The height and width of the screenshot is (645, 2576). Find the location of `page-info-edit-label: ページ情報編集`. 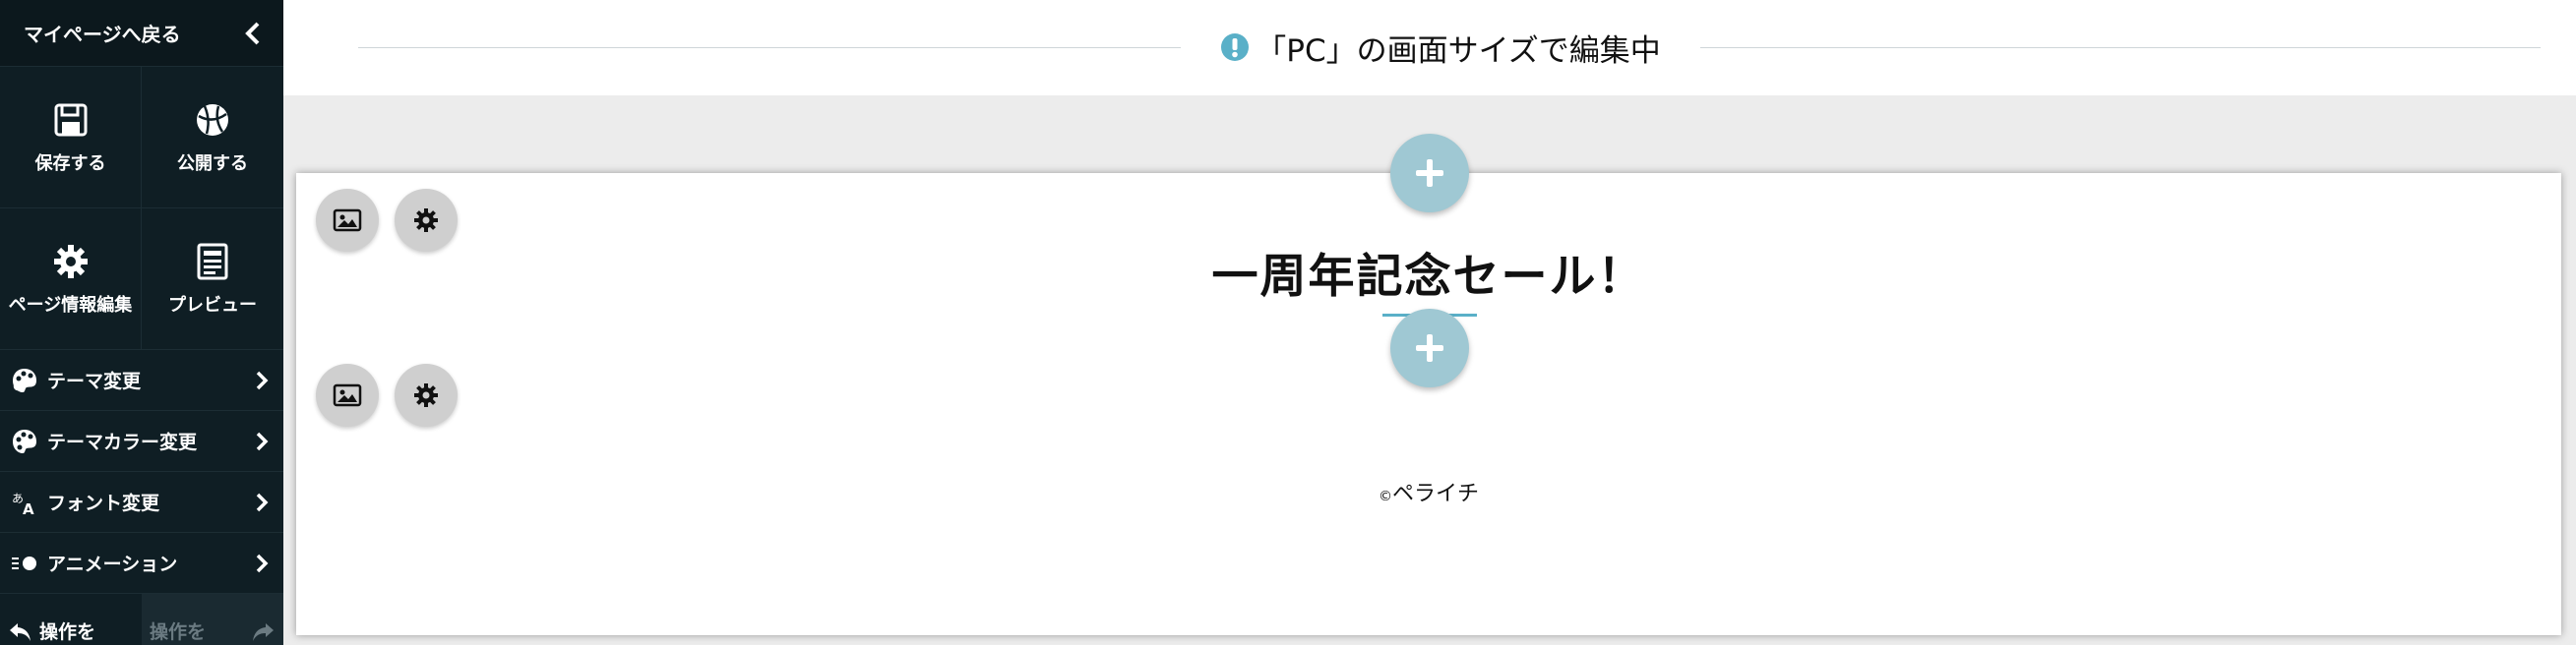

page-info-edit-label: ページ情報編集 is located at coordinates (70, 305).